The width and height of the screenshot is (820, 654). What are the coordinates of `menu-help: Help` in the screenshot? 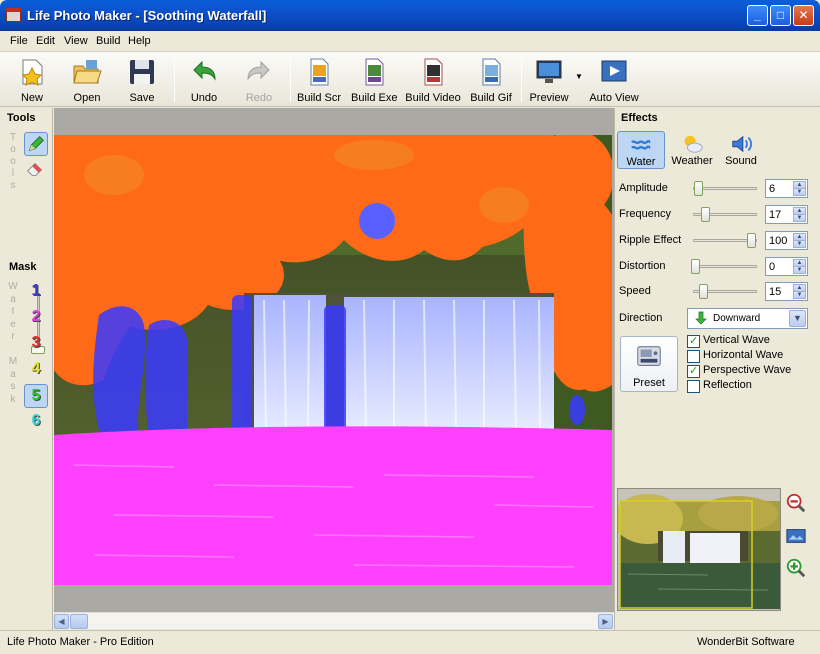 It's located at (139, 41).